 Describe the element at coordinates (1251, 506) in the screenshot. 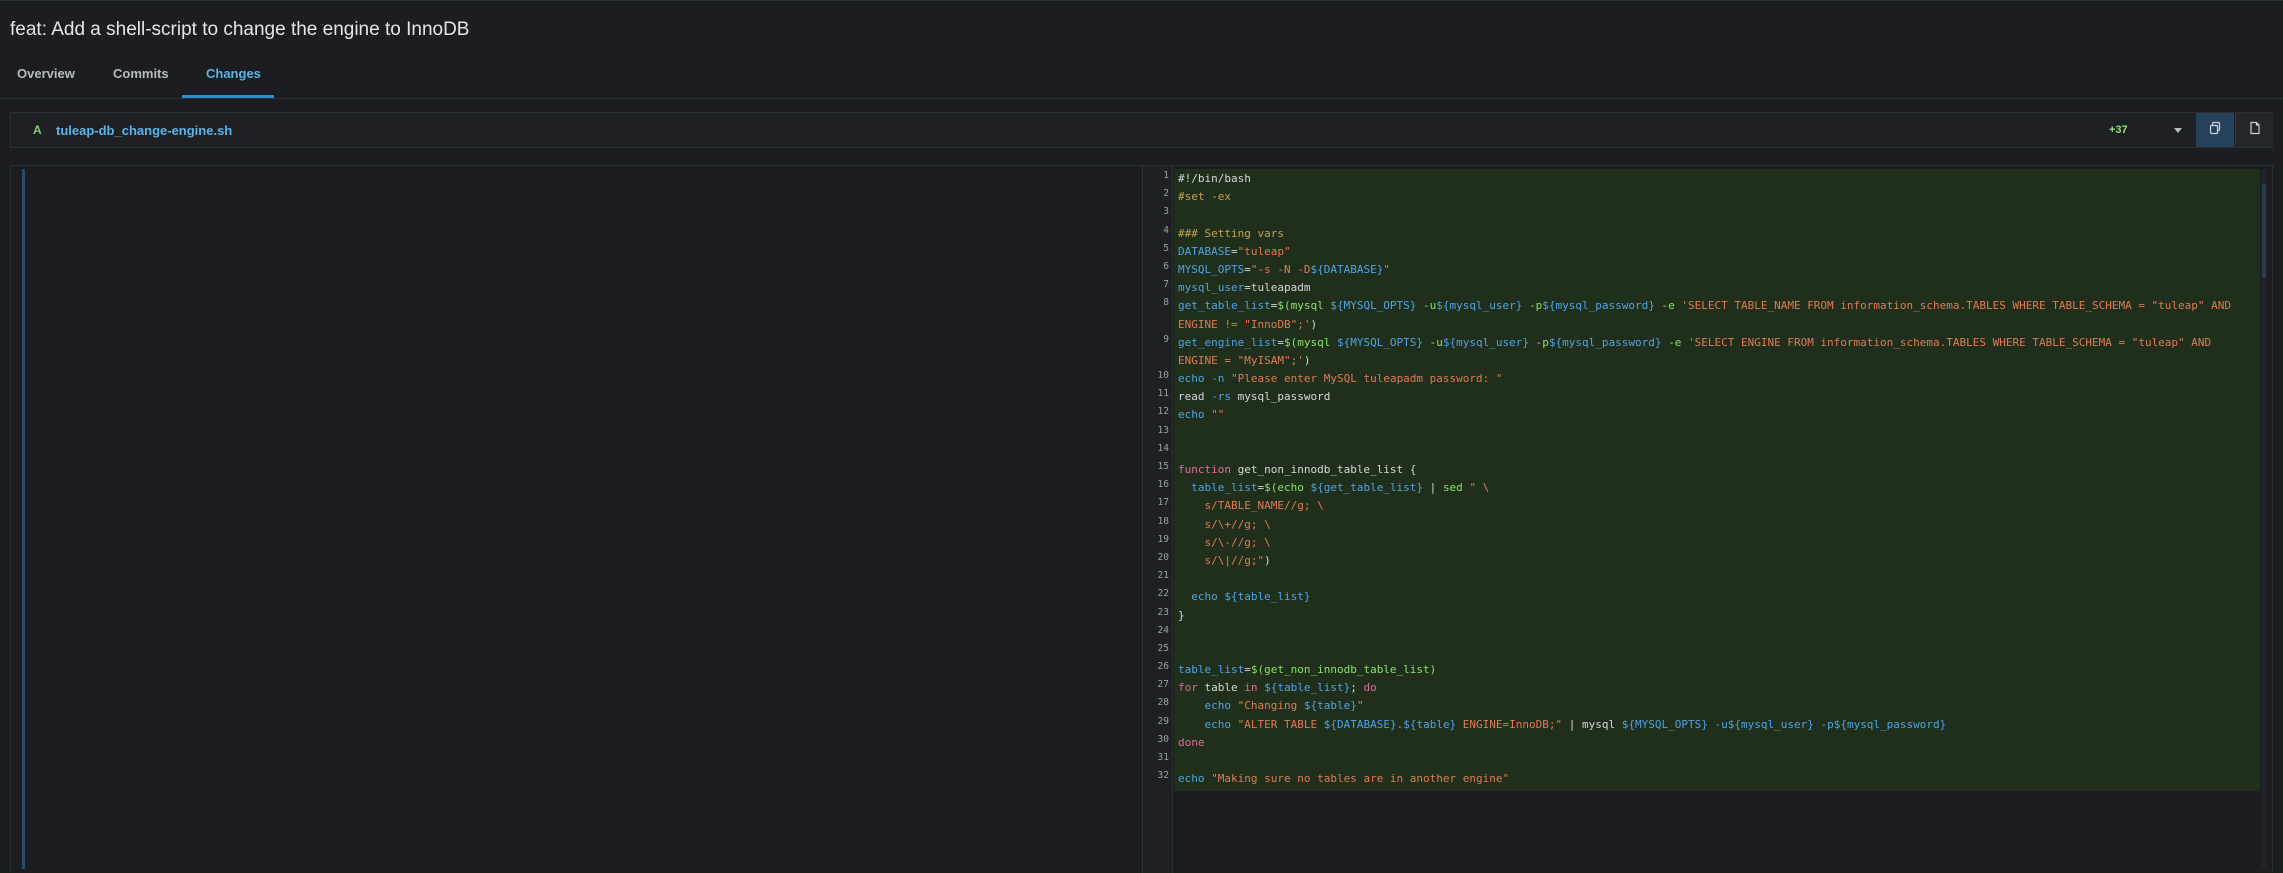

I see `code-token: s/TABLE_NAME//g; \` at that location.